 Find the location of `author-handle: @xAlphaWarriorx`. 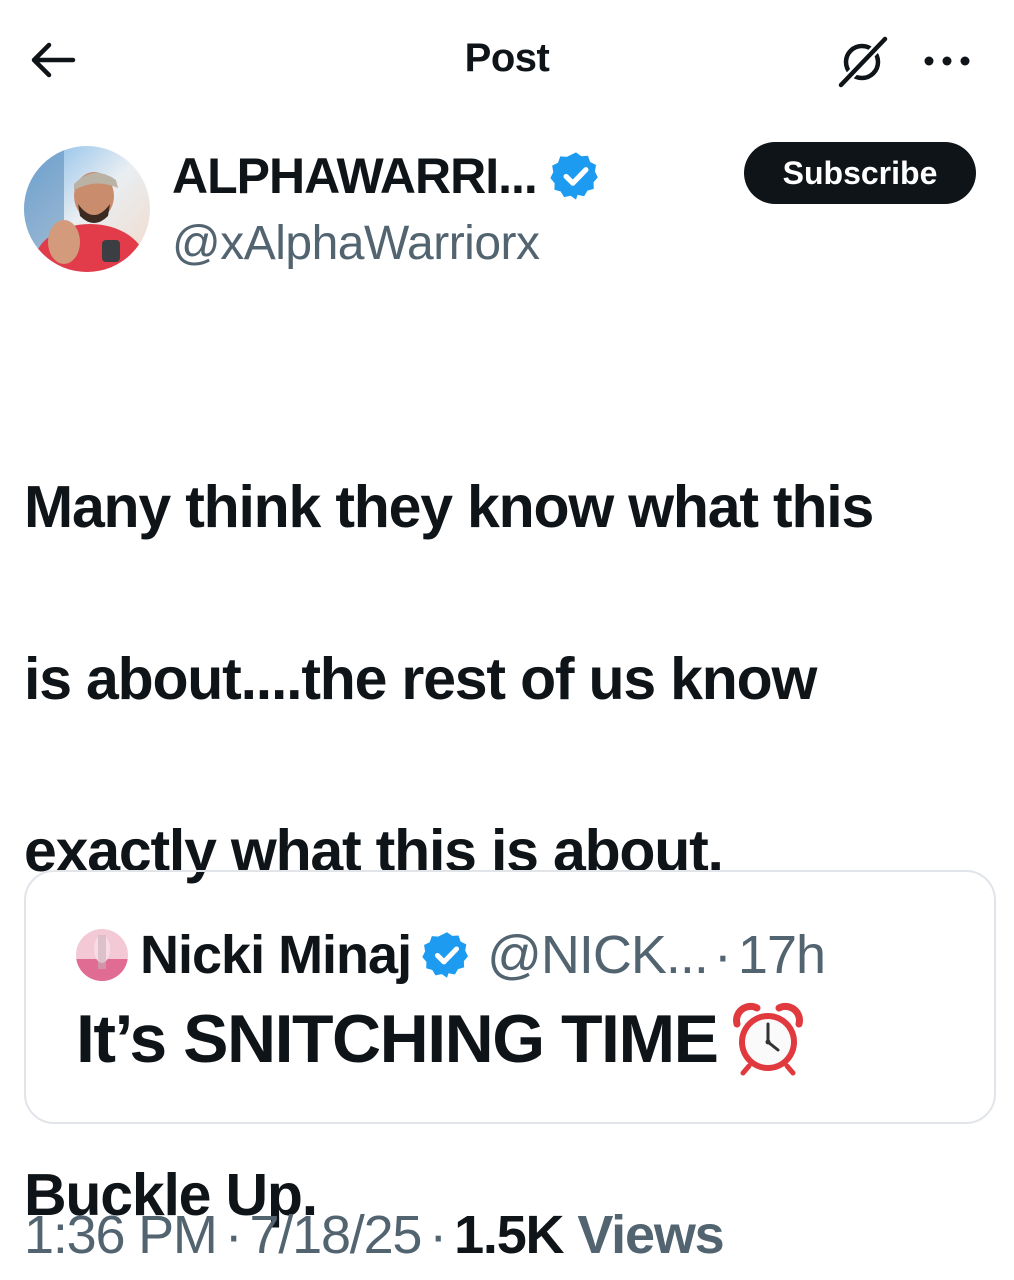

author-handle: @xAlphaWarriorx is located at coordinates (356, 243).